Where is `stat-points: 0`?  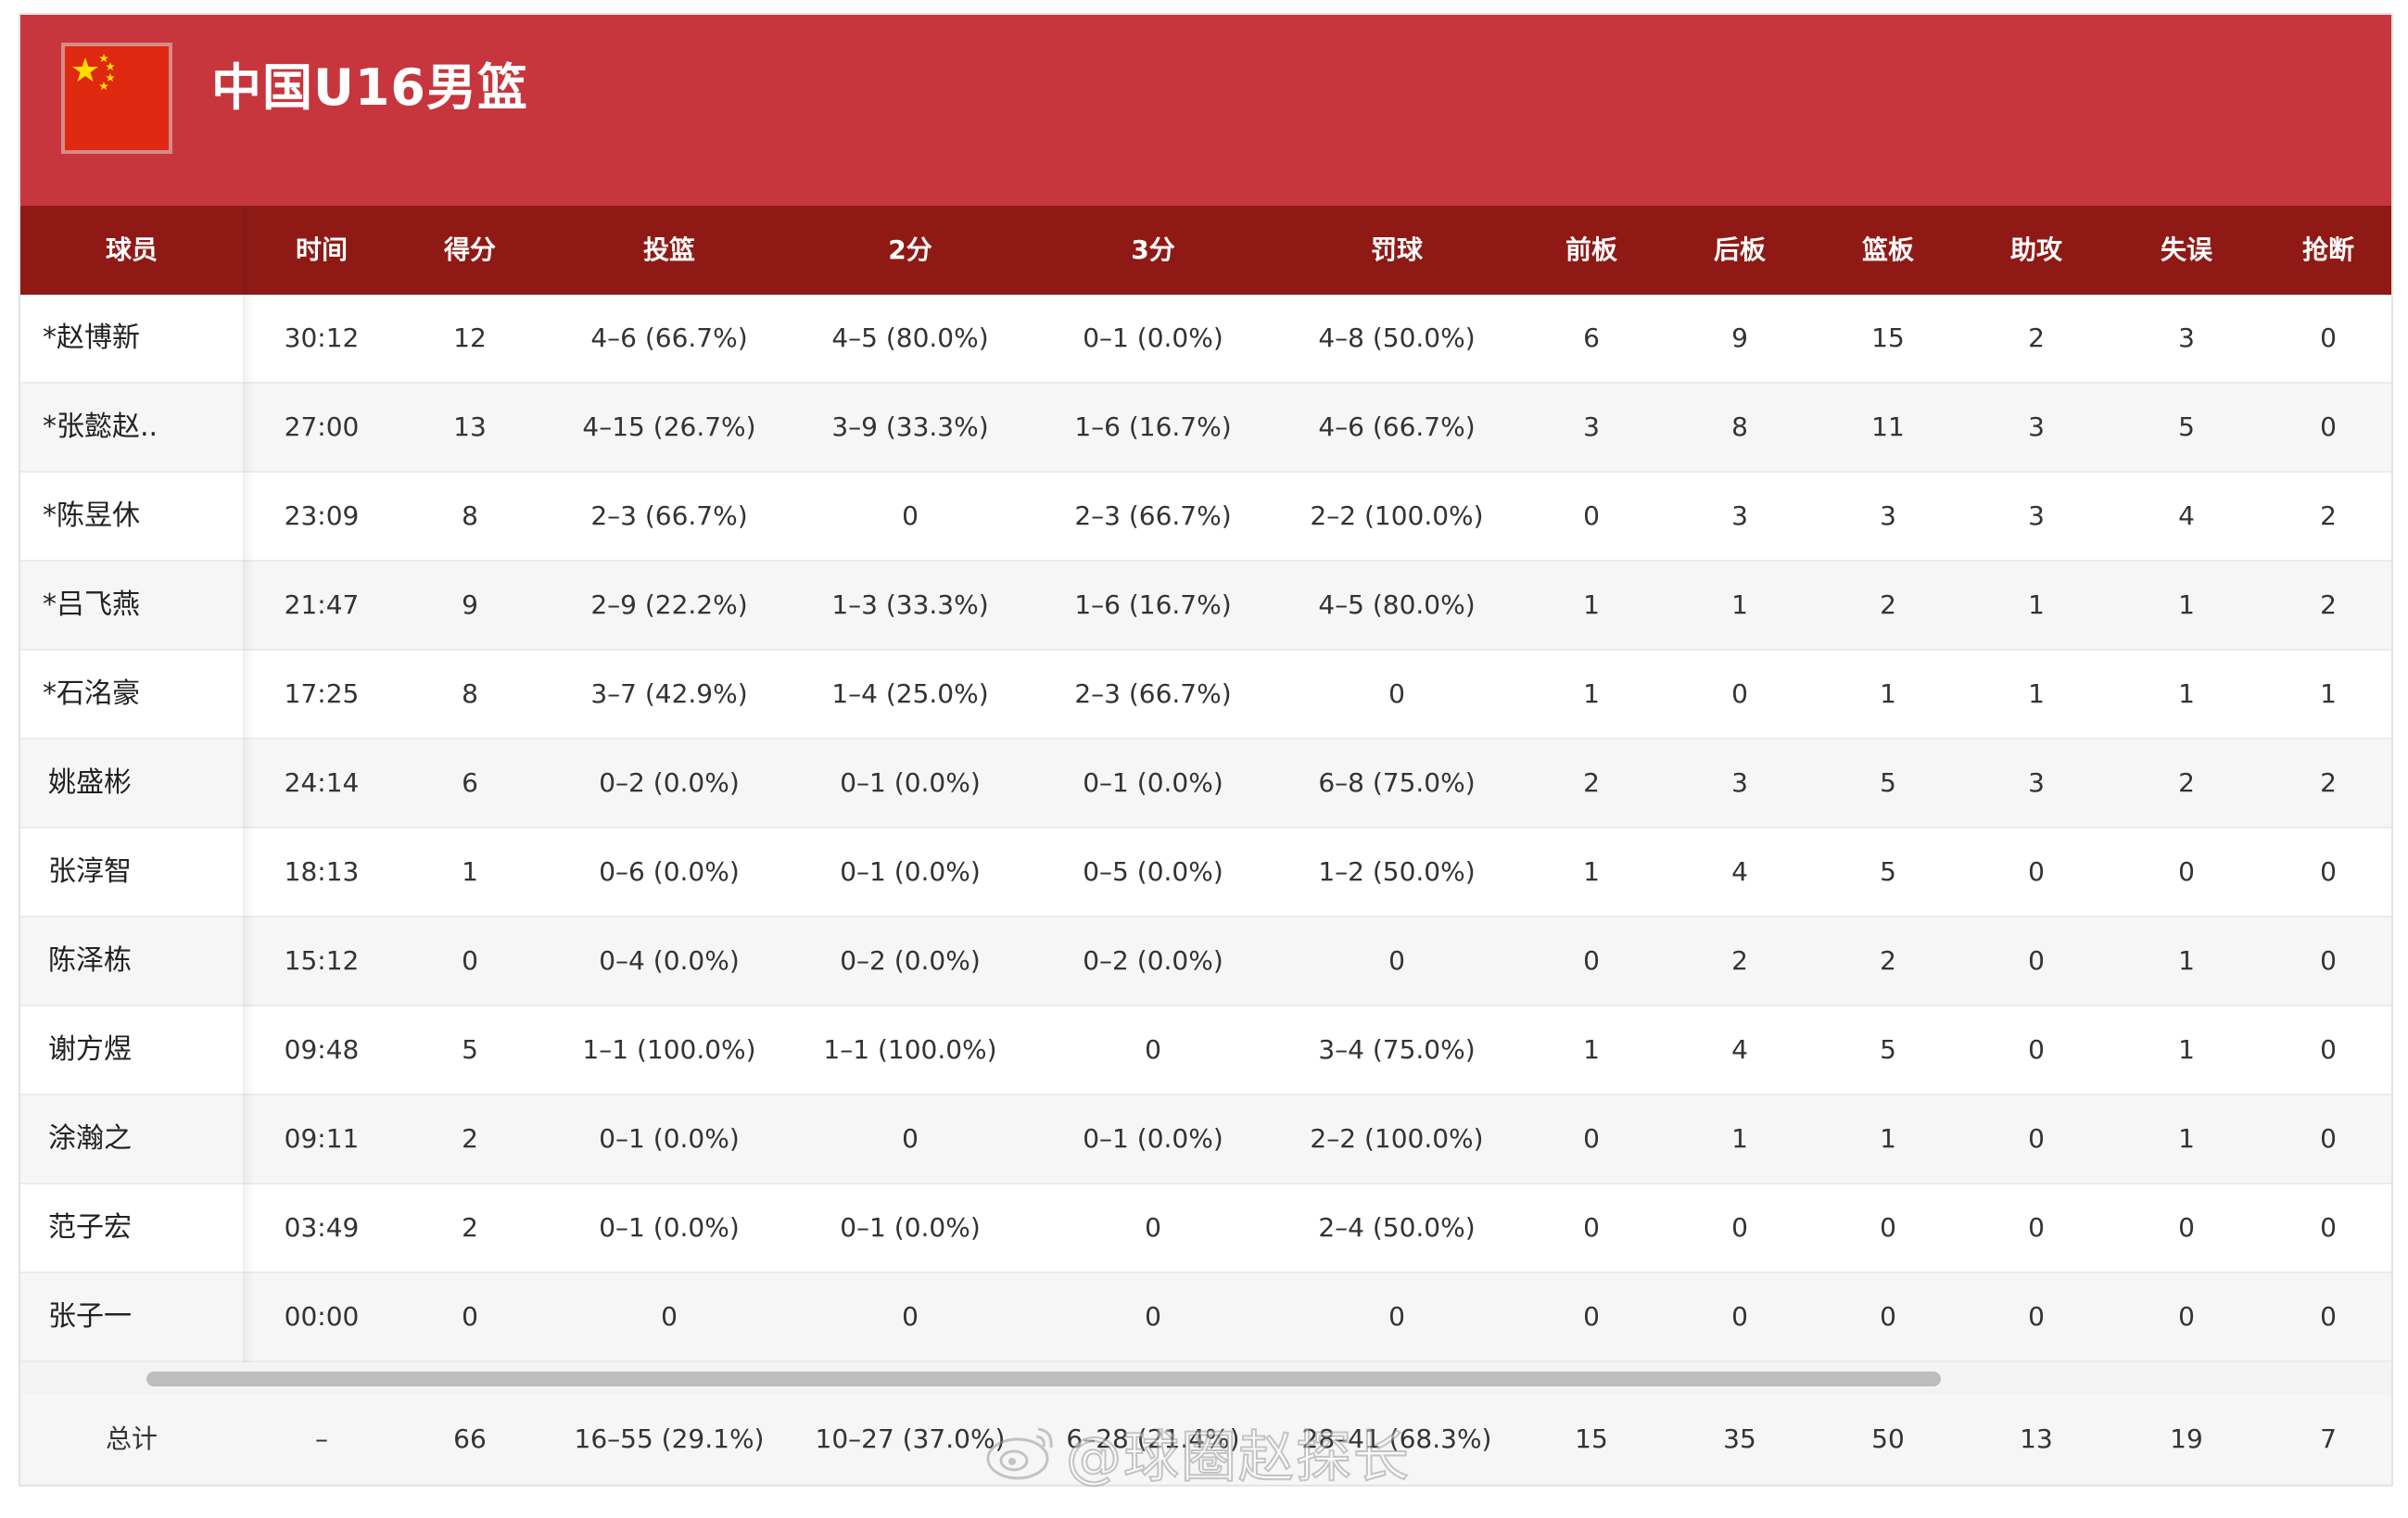 stat-points: 0 is located at coordinates (470, 1316).